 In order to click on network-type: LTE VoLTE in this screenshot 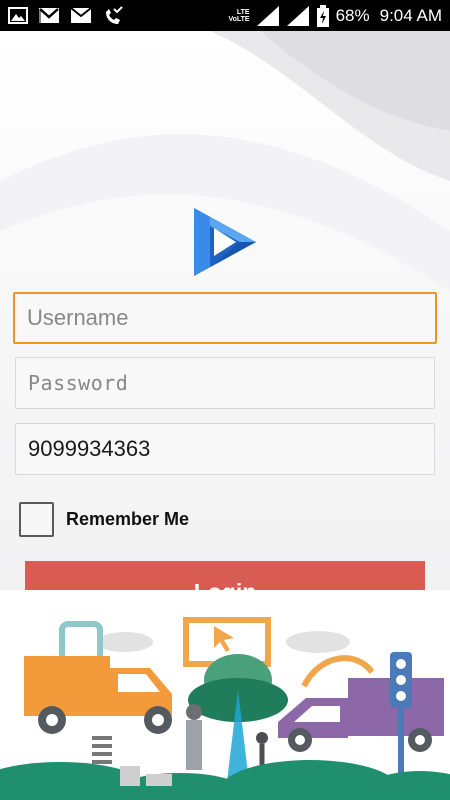, I will do `click(238, 16)`.